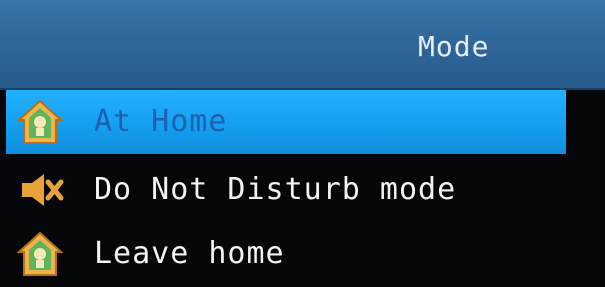 This screenshot has width=605, height=287. I want to click on menu-item-label: Do Not Disturb mode, so click(275, 189).